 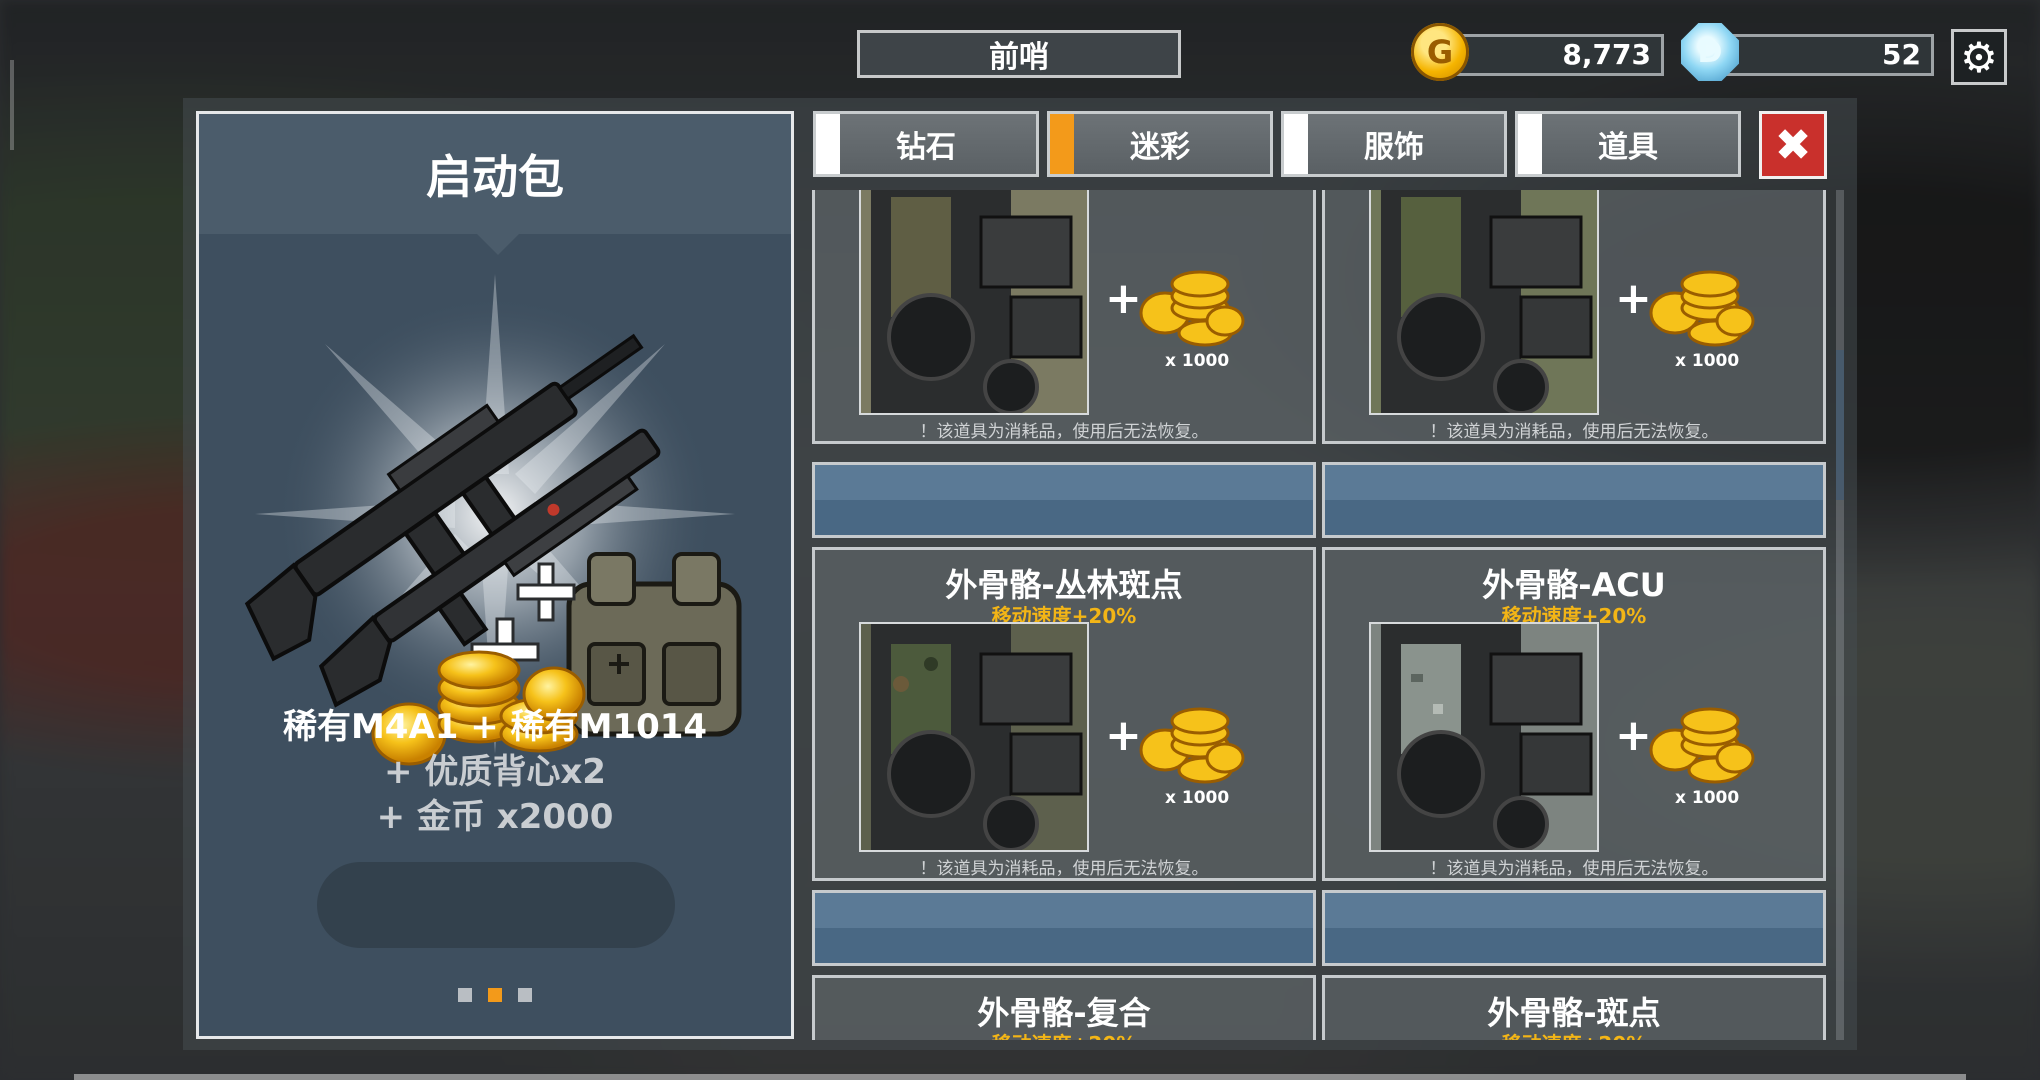 What do you see at coordinates (1840, 425) in the screenshot?
I see `scrollbar-thumb` at bounding box center [1840, 425].